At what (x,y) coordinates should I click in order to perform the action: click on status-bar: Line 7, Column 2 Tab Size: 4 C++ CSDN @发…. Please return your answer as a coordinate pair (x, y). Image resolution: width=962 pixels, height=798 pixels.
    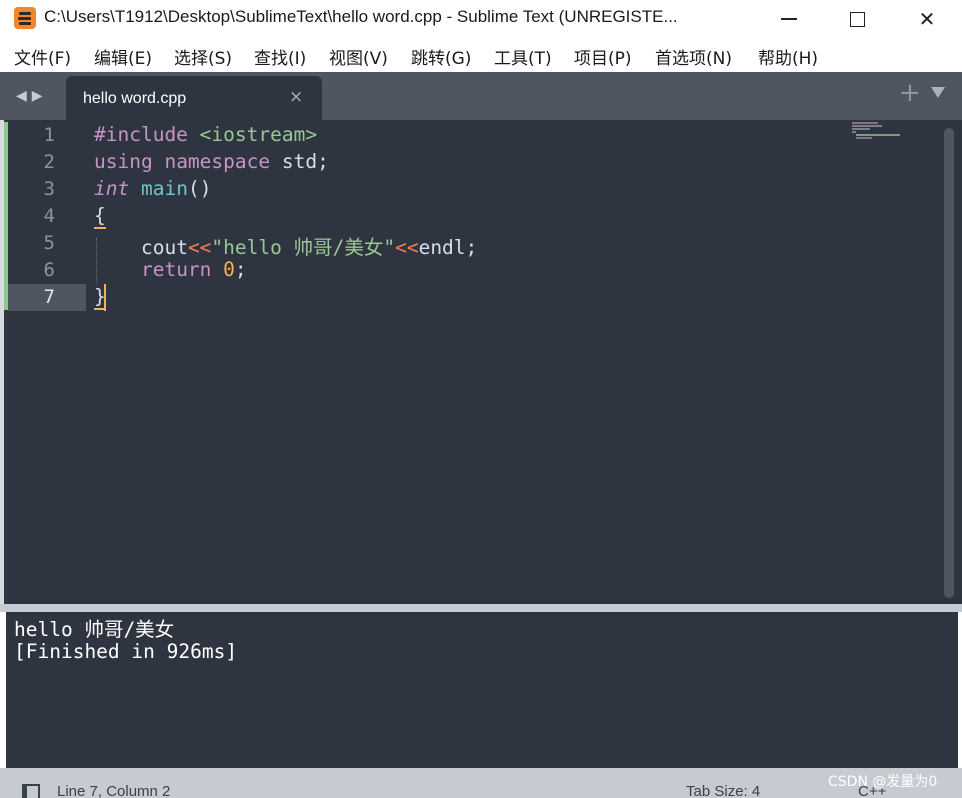
    Looking at the image, I should click on (481, 783).